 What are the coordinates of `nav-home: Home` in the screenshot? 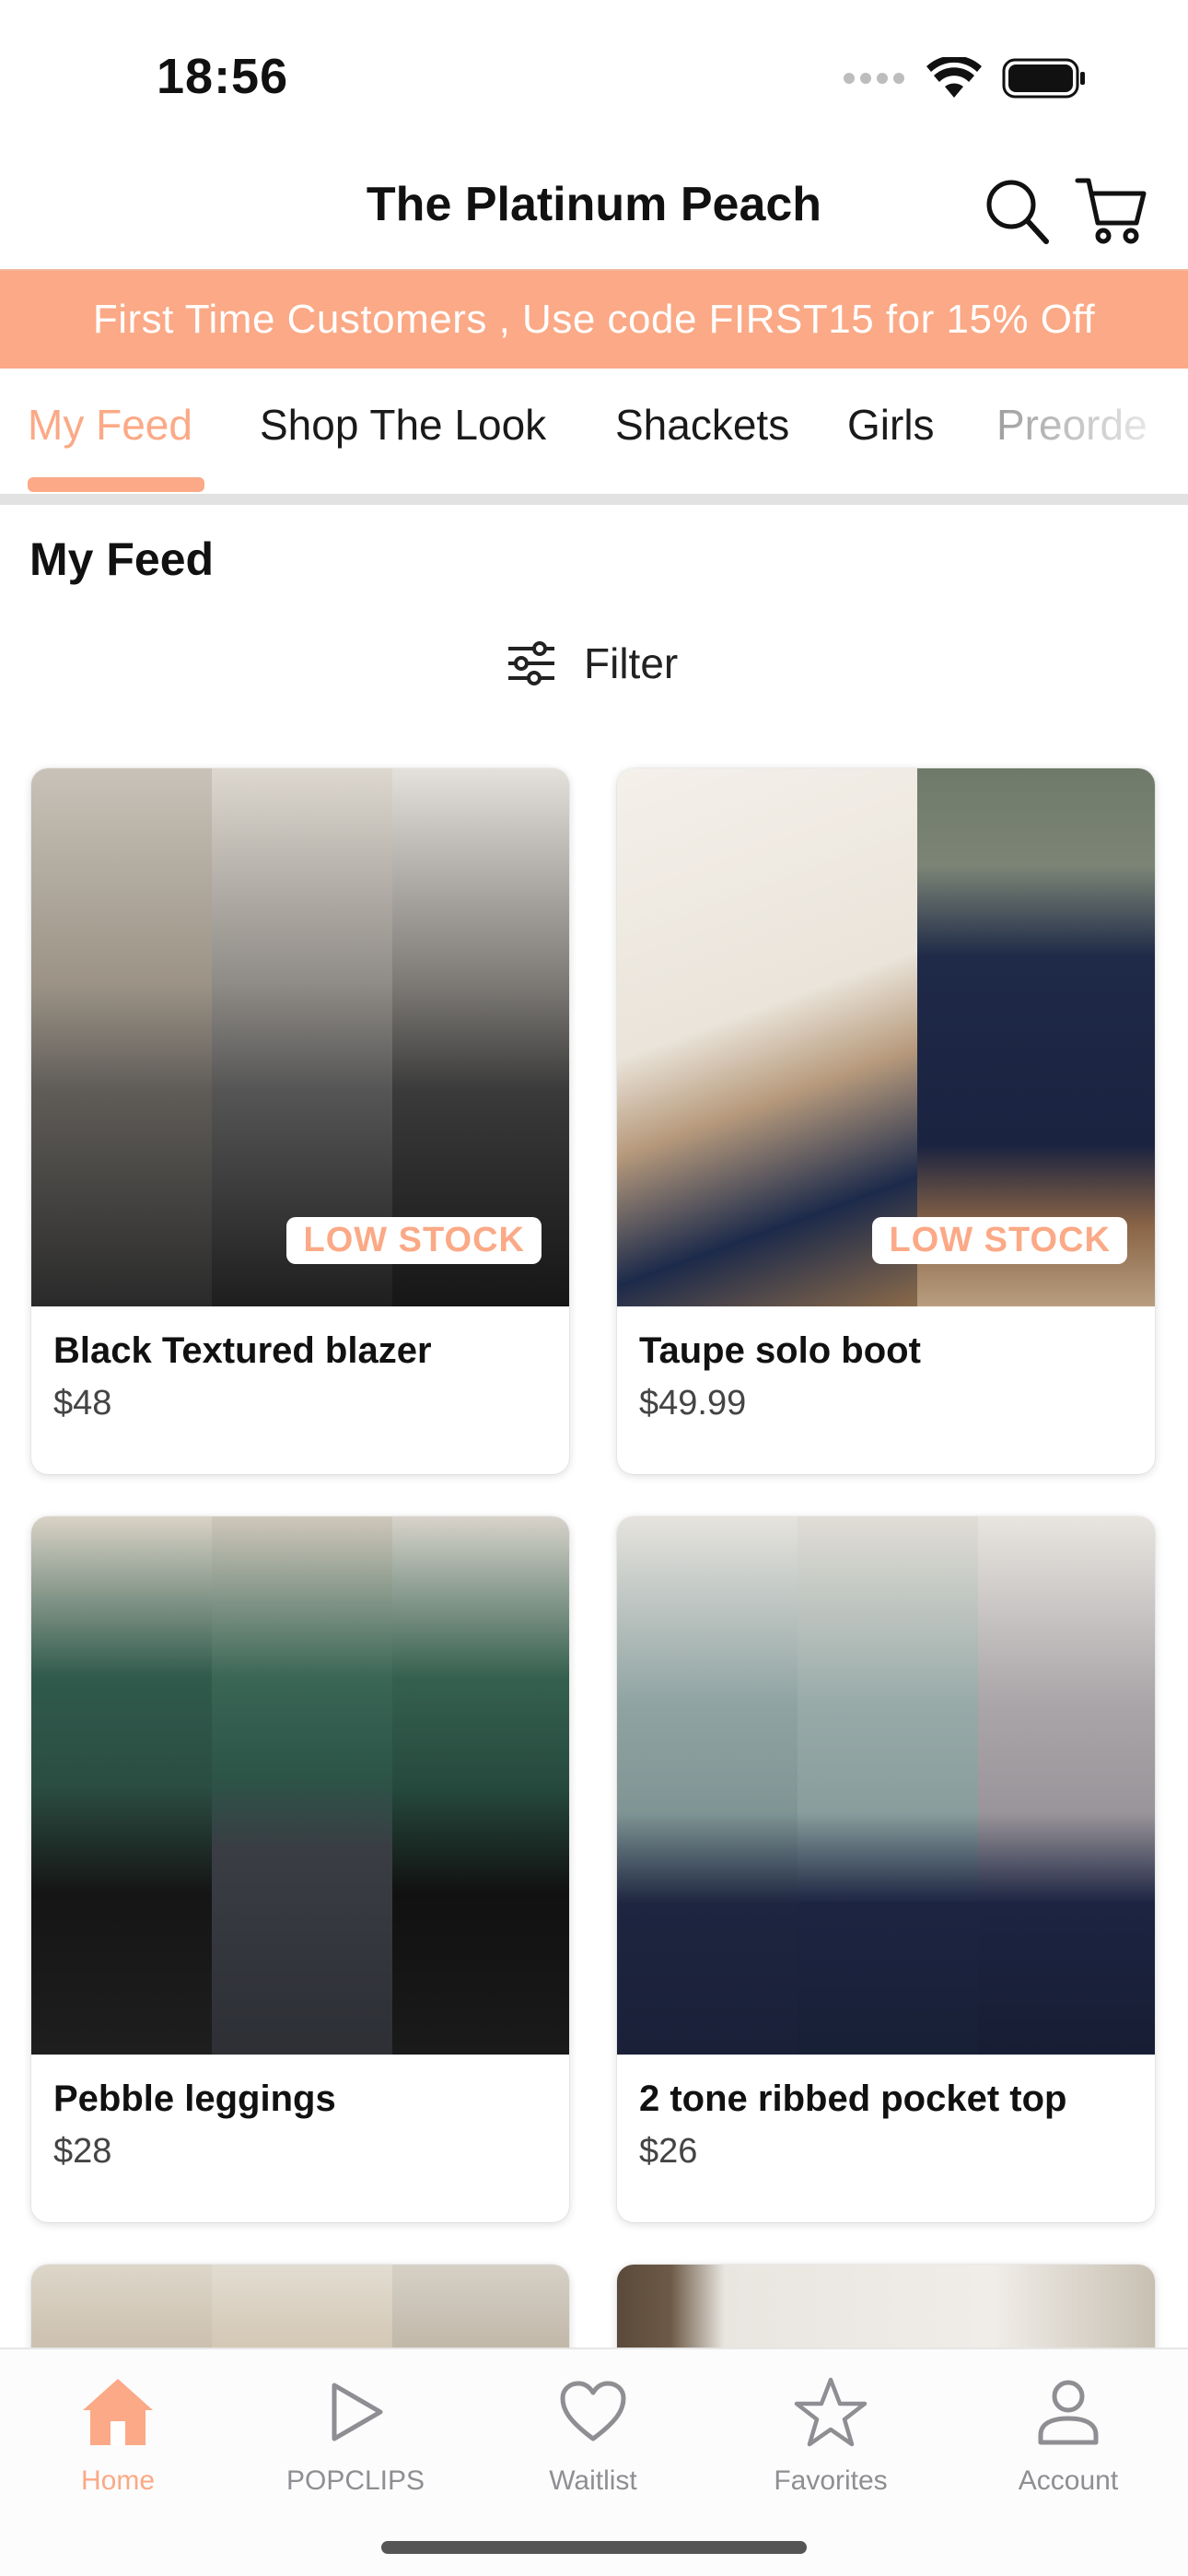 It's located at (118, 2432).